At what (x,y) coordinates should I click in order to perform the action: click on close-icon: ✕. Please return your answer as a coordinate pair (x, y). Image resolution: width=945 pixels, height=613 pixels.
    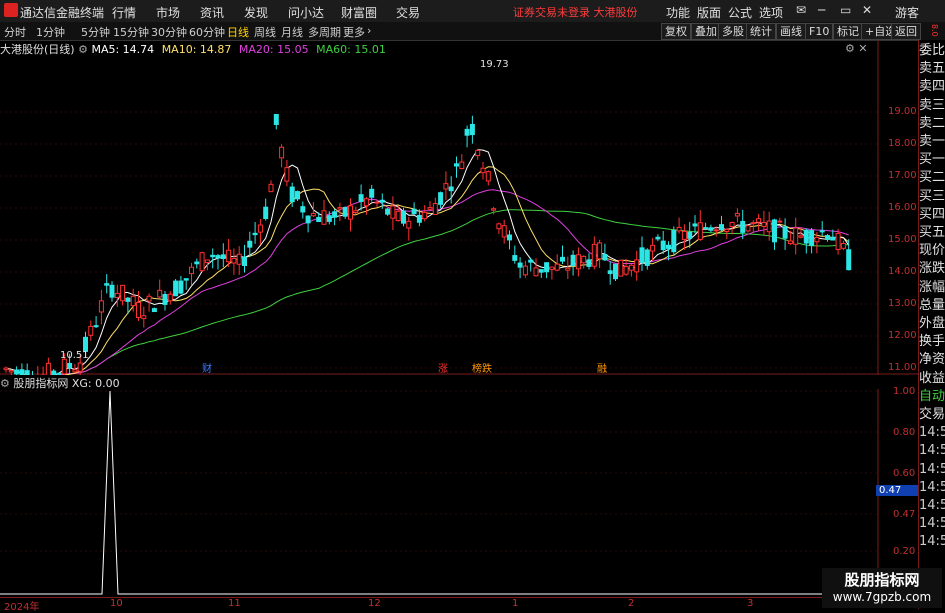
    Looking at the image, I should click on (867, 10).